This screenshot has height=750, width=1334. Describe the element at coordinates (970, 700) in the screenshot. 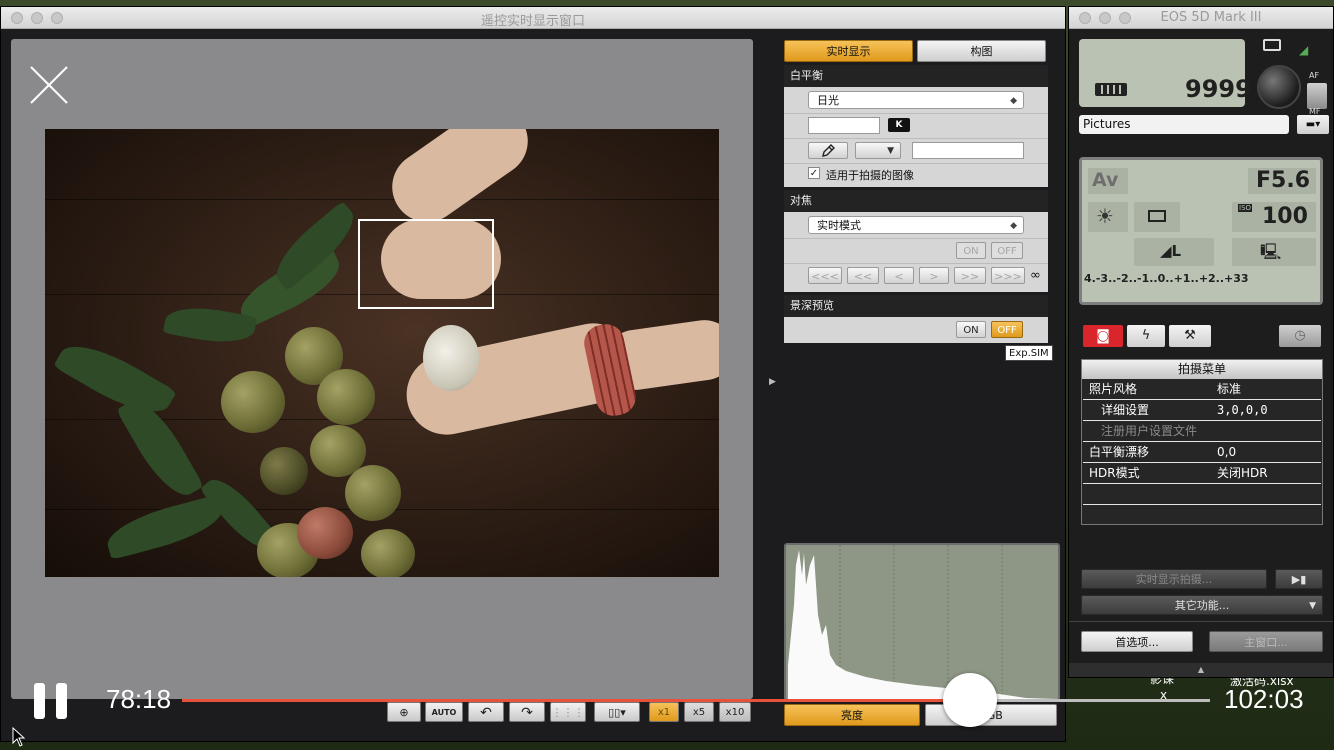

I see `seek-thumb` at that location.